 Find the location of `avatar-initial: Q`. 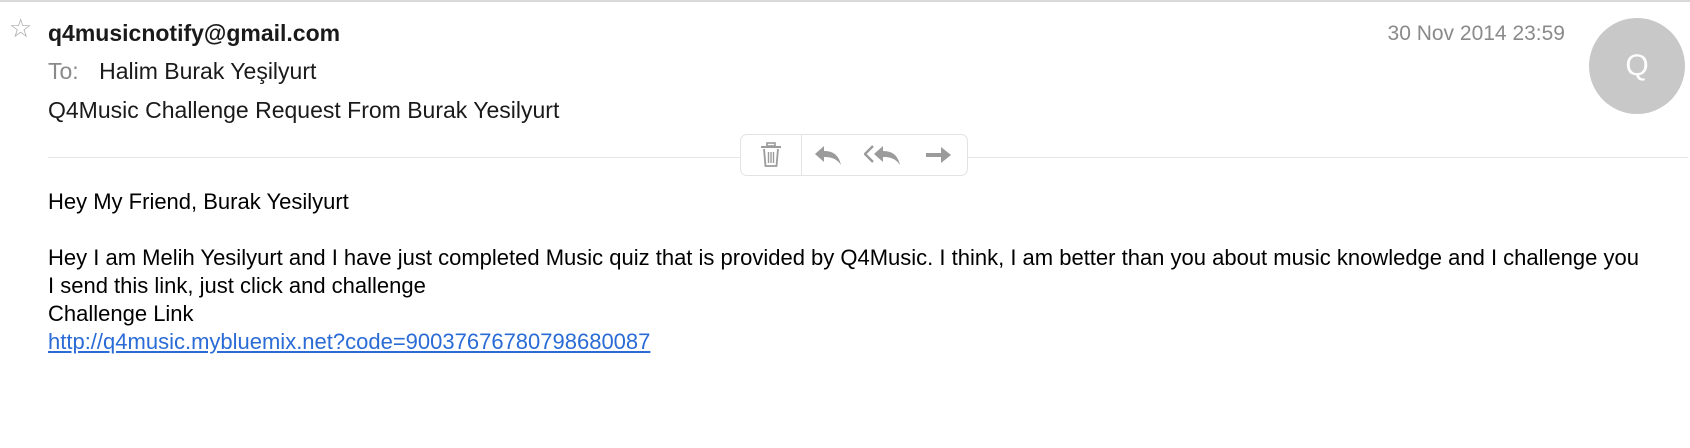

avatar-initial: Q is located at coordinates (1637, 65).